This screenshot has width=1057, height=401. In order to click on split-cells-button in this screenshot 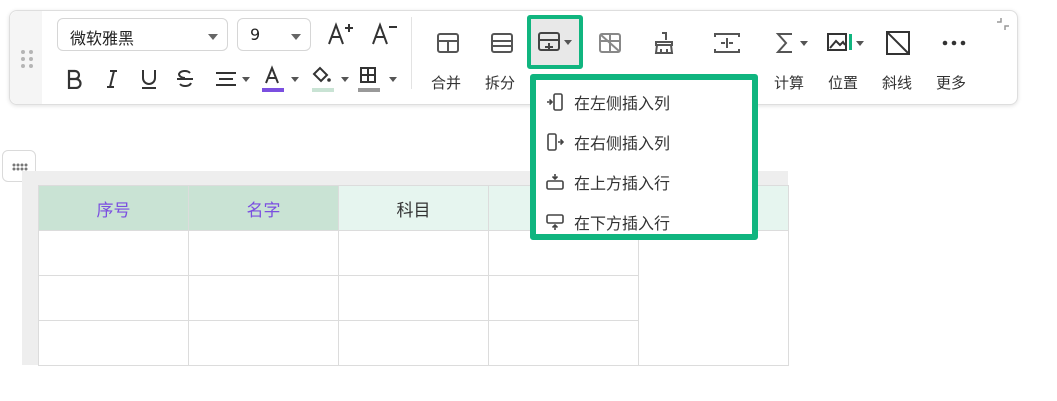, I will do `click(502, 43)`.